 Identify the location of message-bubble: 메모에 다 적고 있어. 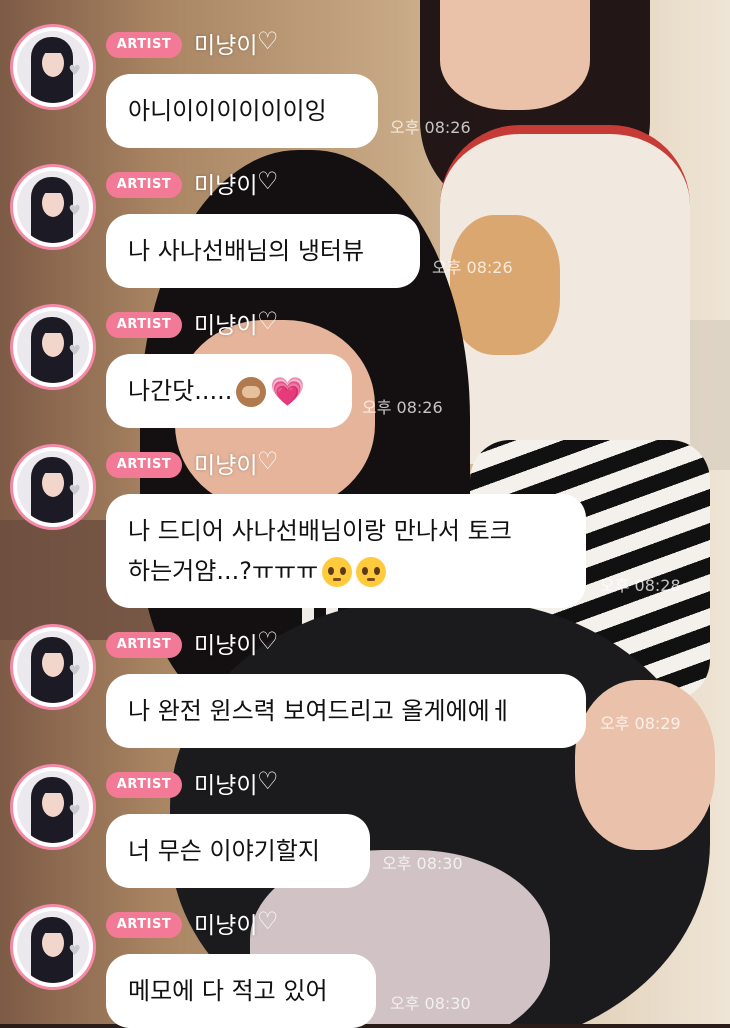
(241, 991).